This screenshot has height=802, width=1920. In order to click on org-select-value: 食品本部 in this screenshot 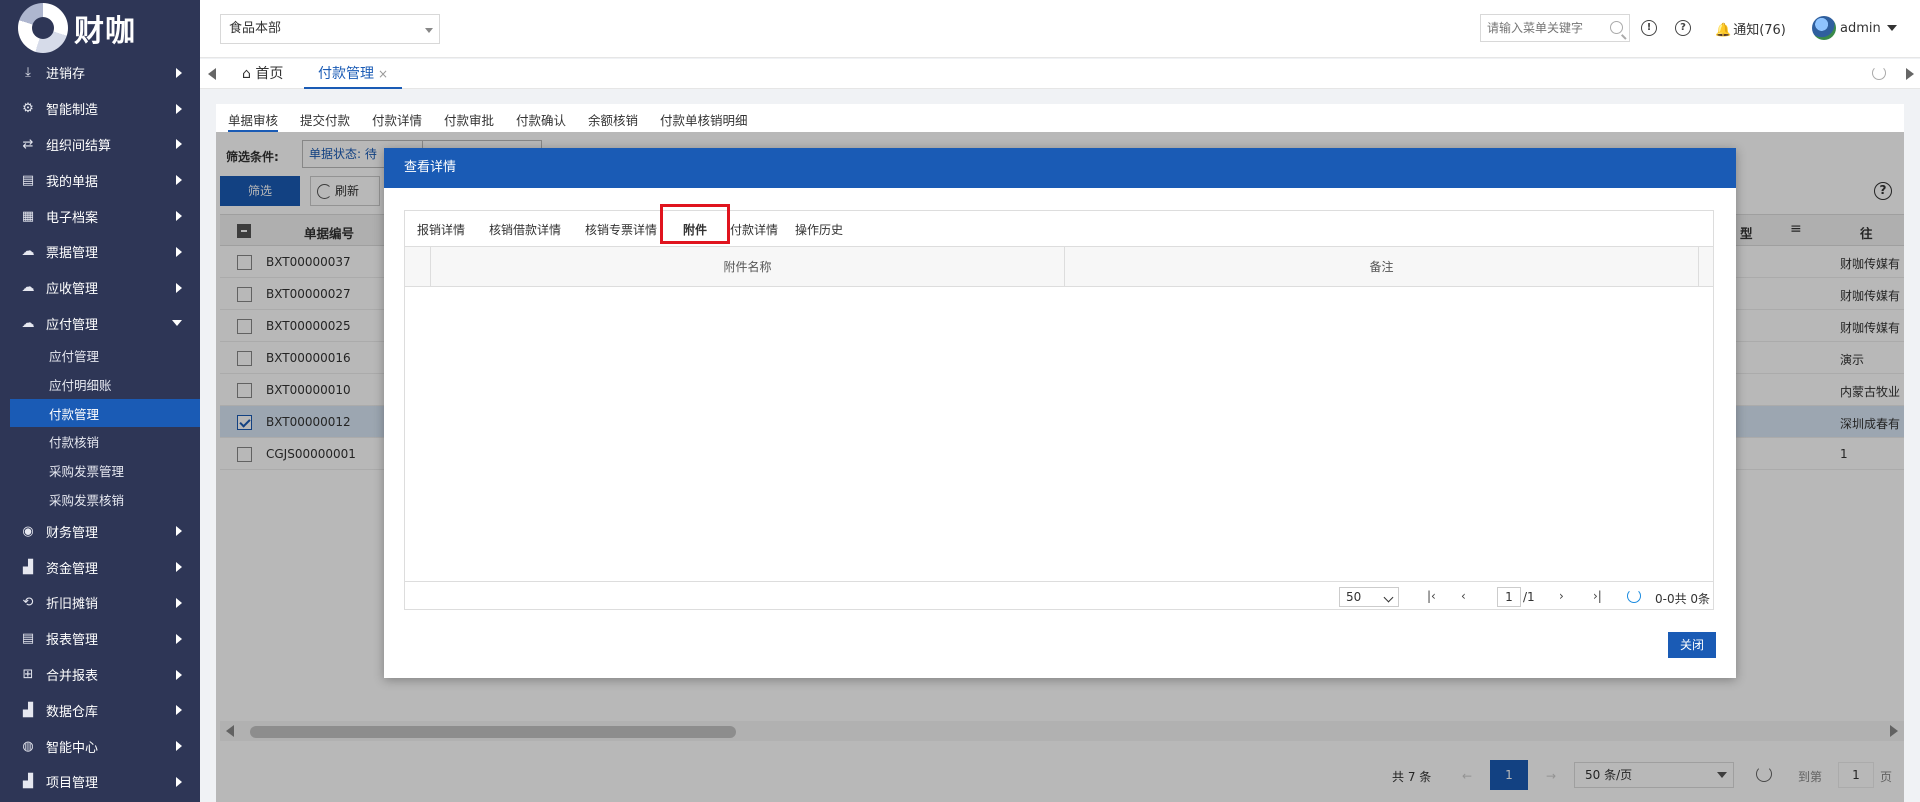, I will do `click(255, 28)`.